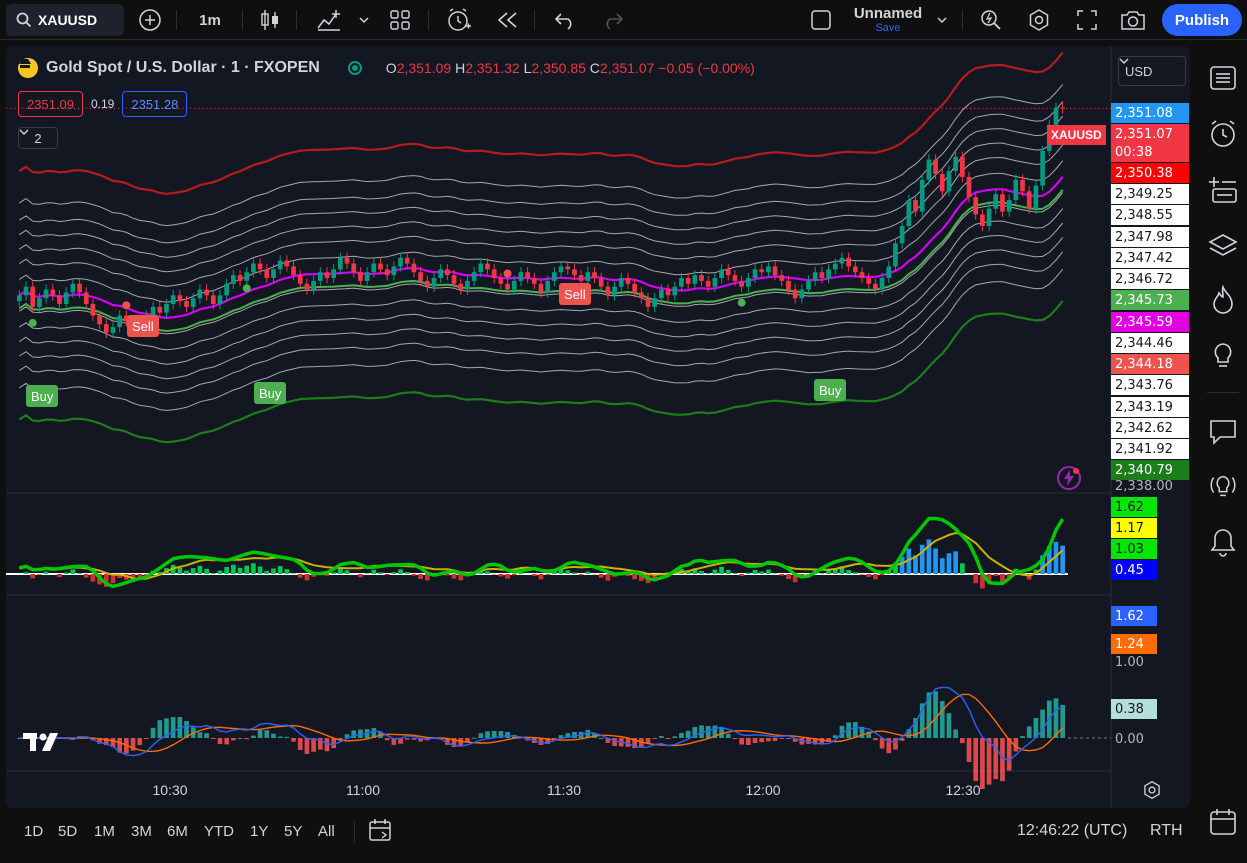 The image size is (1247, 863). What do you see at coordinates (1166, 831) in the screenshot?
I see `session-button: RTH` at bounding box center [1166, 831].